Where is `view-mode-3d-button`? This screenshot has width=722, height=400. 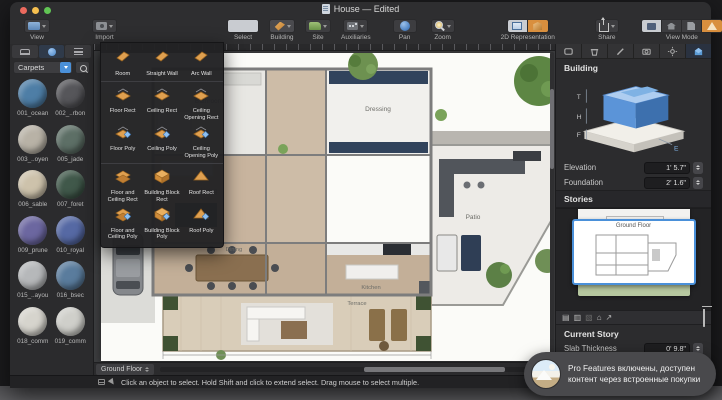
view-mode-3d-button is located at coordinates (711, 26).